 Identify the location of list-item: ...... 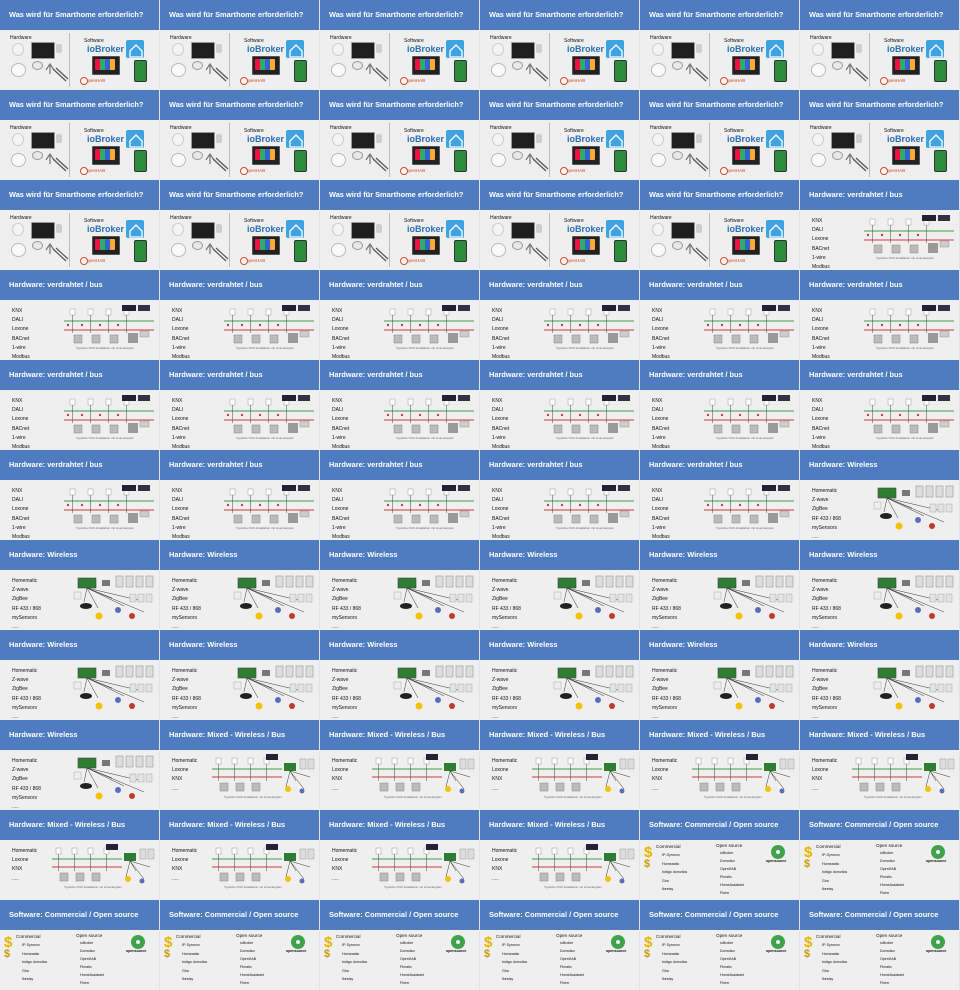
(495, 716).